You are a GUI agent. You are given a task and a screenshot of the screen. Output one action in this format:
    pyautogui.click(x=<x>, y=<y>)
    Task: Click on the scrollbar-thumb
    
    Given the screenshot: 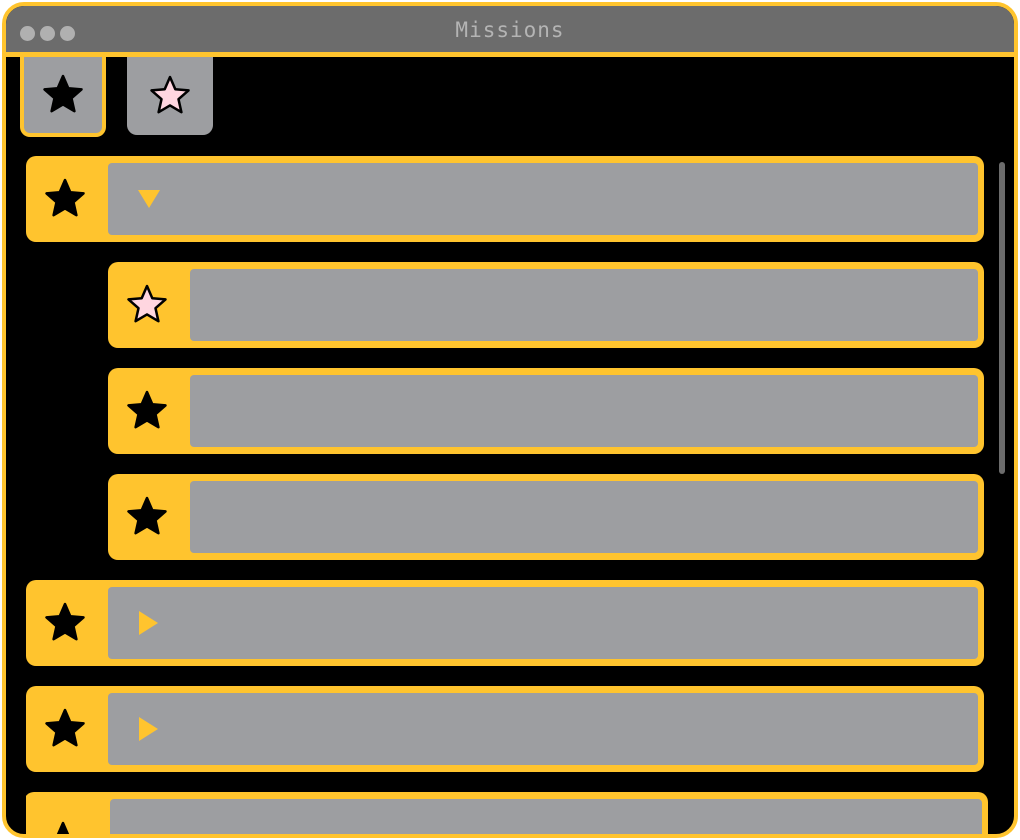 What is the action you would take?
    pyautogui.click(x=1002, y=318)
    